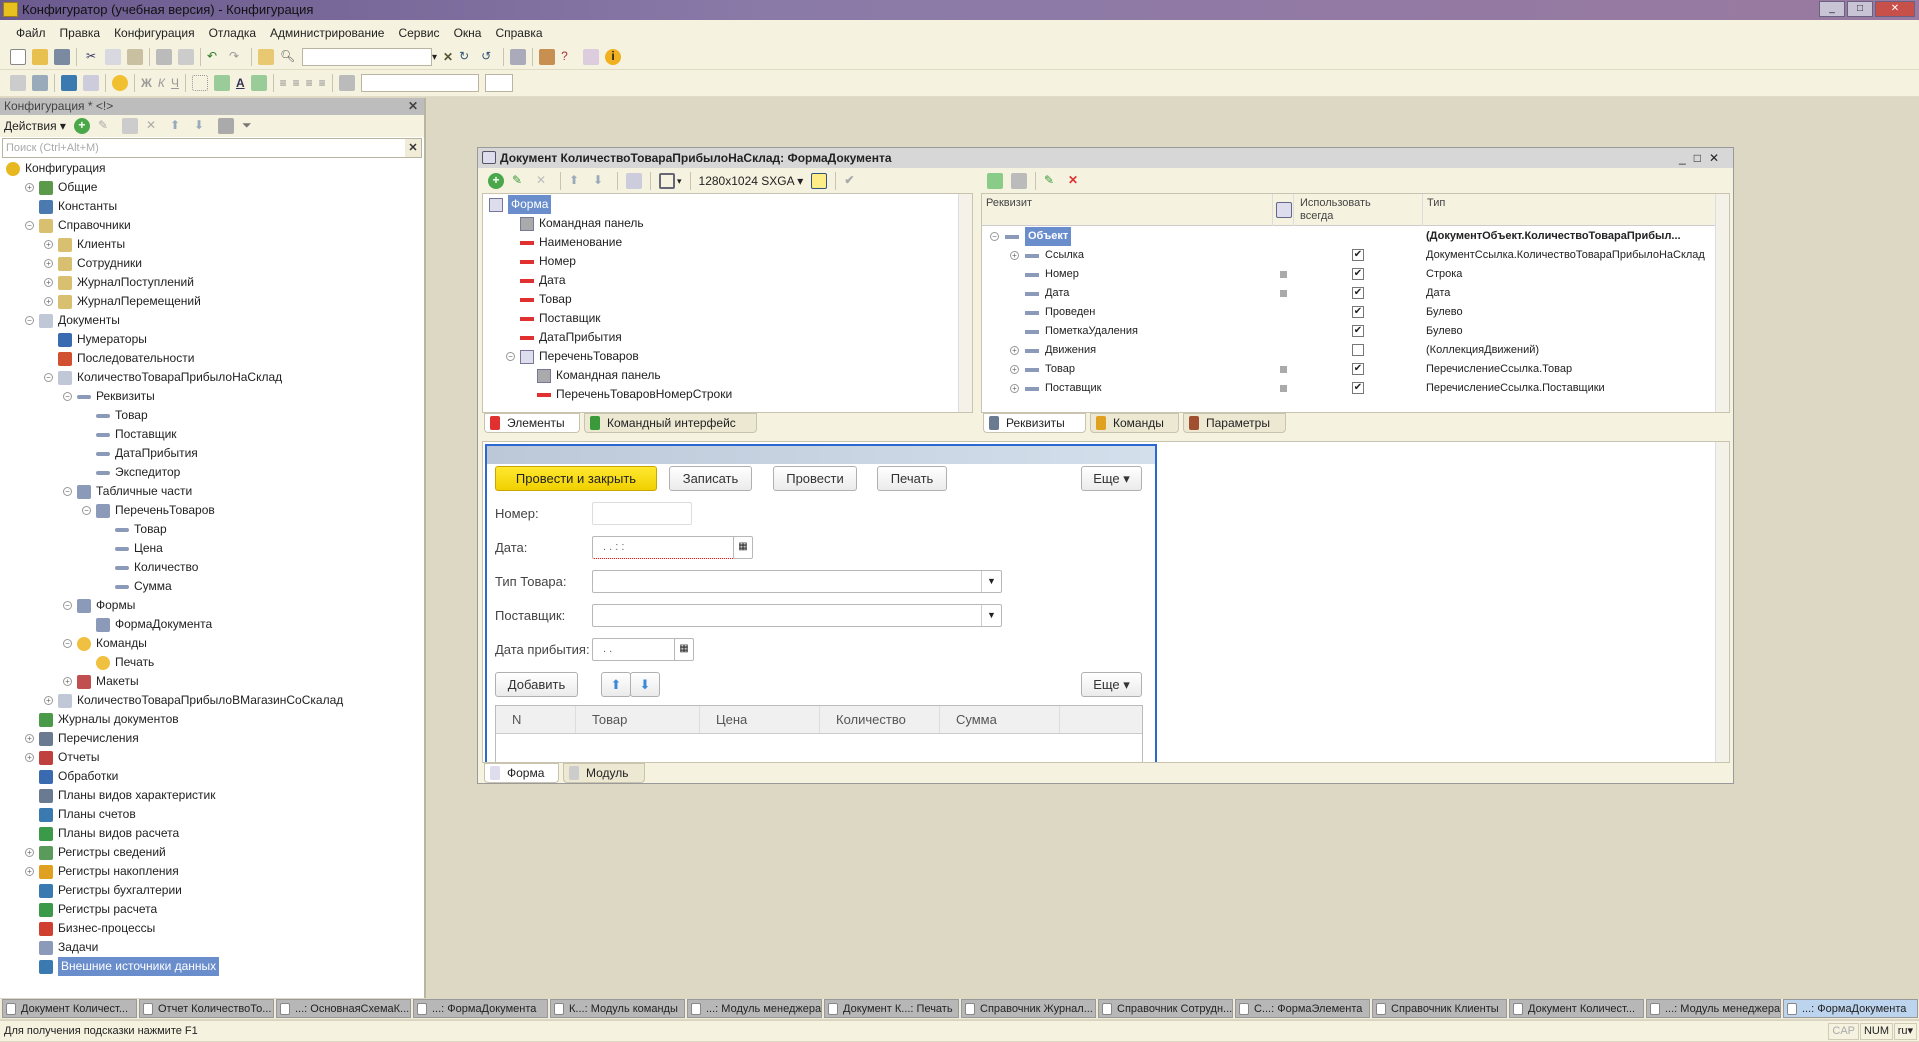 The image size is (1919, 1042). Describe the element at coordinates (193, 700) in the screenshot. I see `tree-item: + КоличествоТовараПрибылоВМагазинСоСкалад` at that location.